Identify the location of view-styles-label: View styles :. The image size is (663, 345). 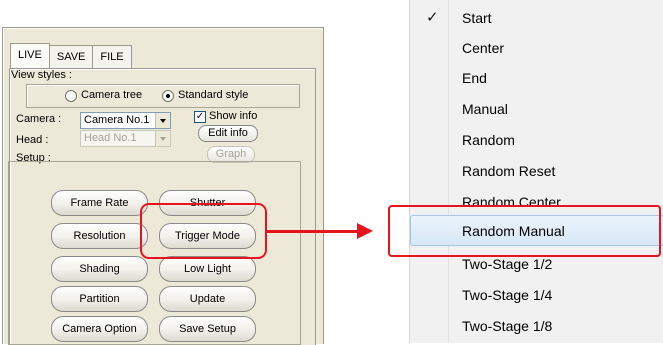
(41, 75).